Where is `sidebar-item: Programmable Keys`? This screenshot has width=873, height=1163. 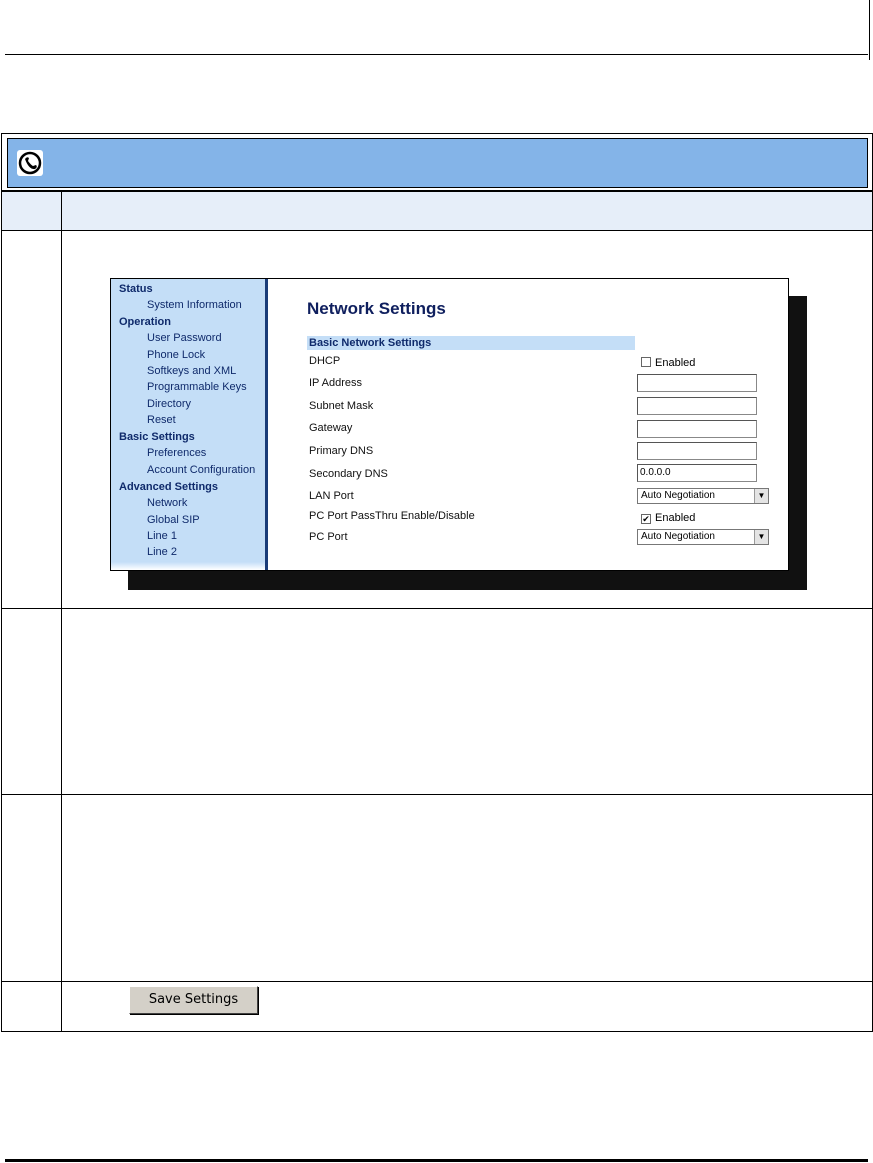
sidebar-item: Programmable Keys is located at coordinates (197, 387).